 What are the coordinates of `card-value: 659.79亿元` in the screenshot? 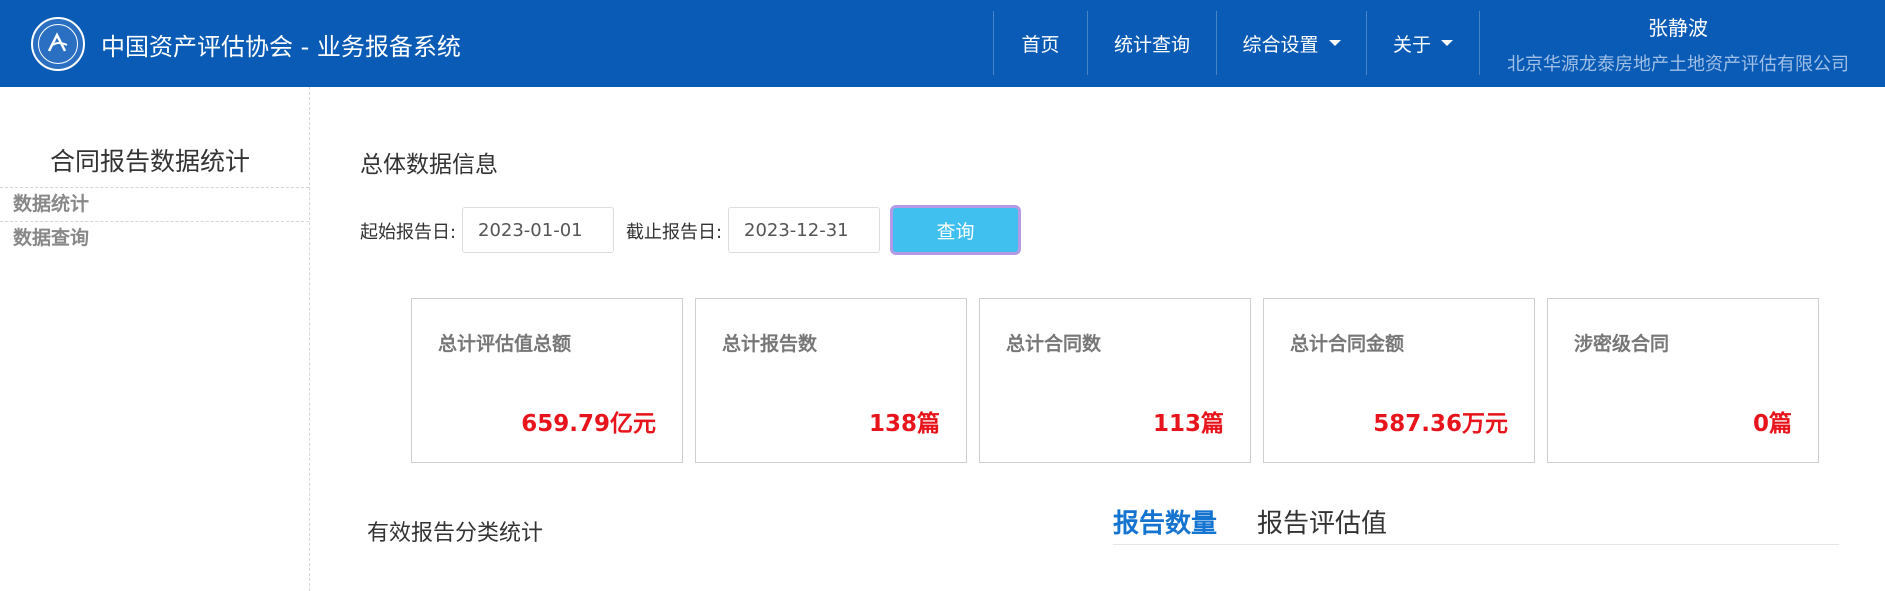 It's located at (588, 424).